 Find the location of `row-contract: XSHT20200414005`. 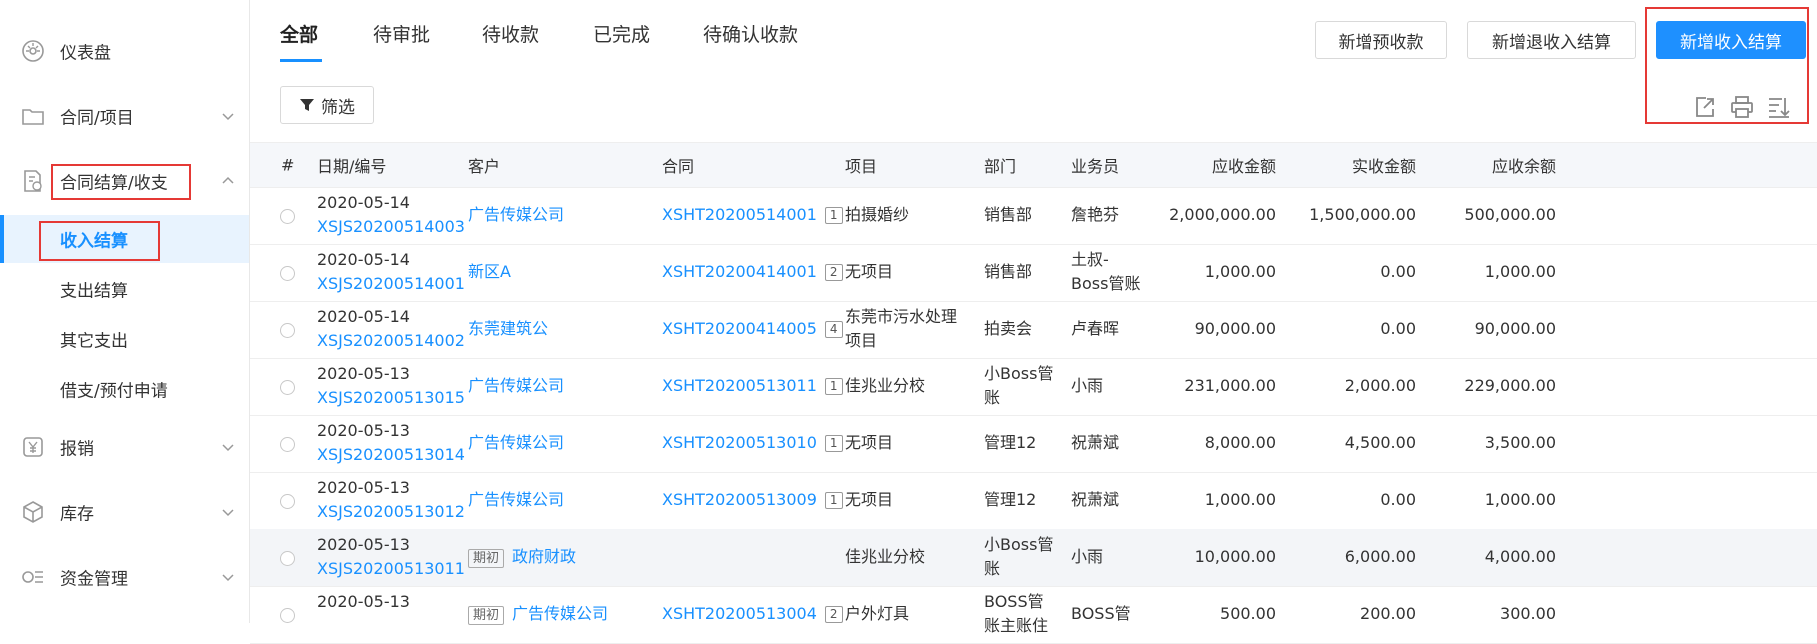

row-contract: XSHT20200414005 is located at coordinates (739, 328).